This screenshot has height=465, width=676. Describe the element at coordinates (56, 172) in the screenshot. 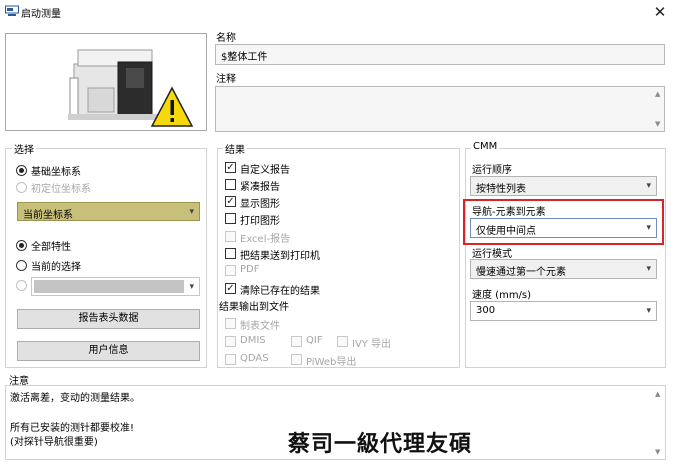

I see `basic-coordinate-label: 基础坐标系` at that location.